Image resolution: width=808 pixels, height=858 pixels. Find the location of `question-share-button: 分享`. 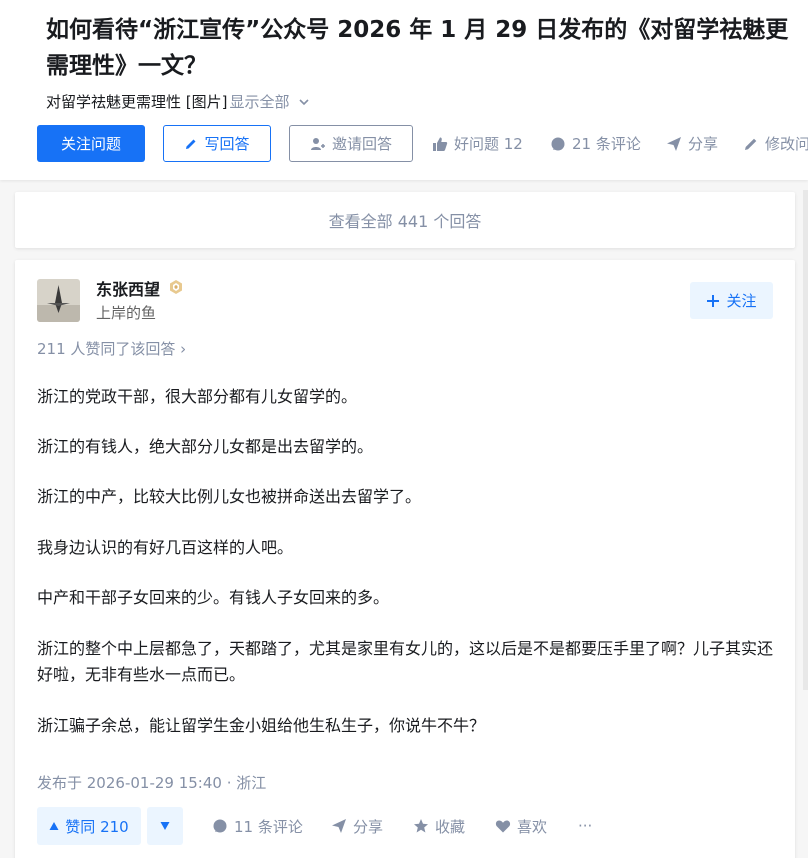

question-share-button: 分享 is located at coordinates (692, 143).